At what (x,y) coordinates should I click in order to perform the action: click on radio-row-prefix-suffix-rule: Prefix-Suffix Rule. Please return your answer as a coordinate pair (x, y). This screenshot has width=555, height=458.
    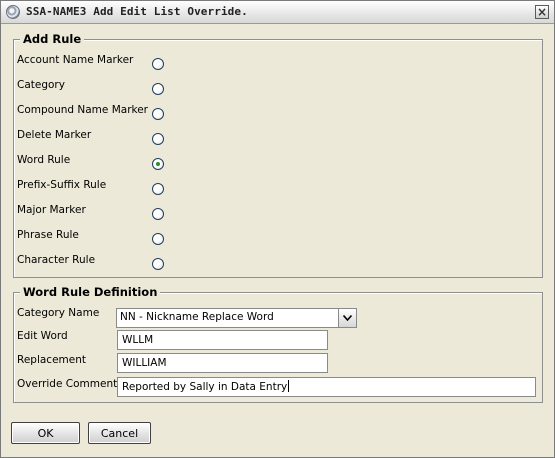
    Looking at the image, I should click on (117, 189).